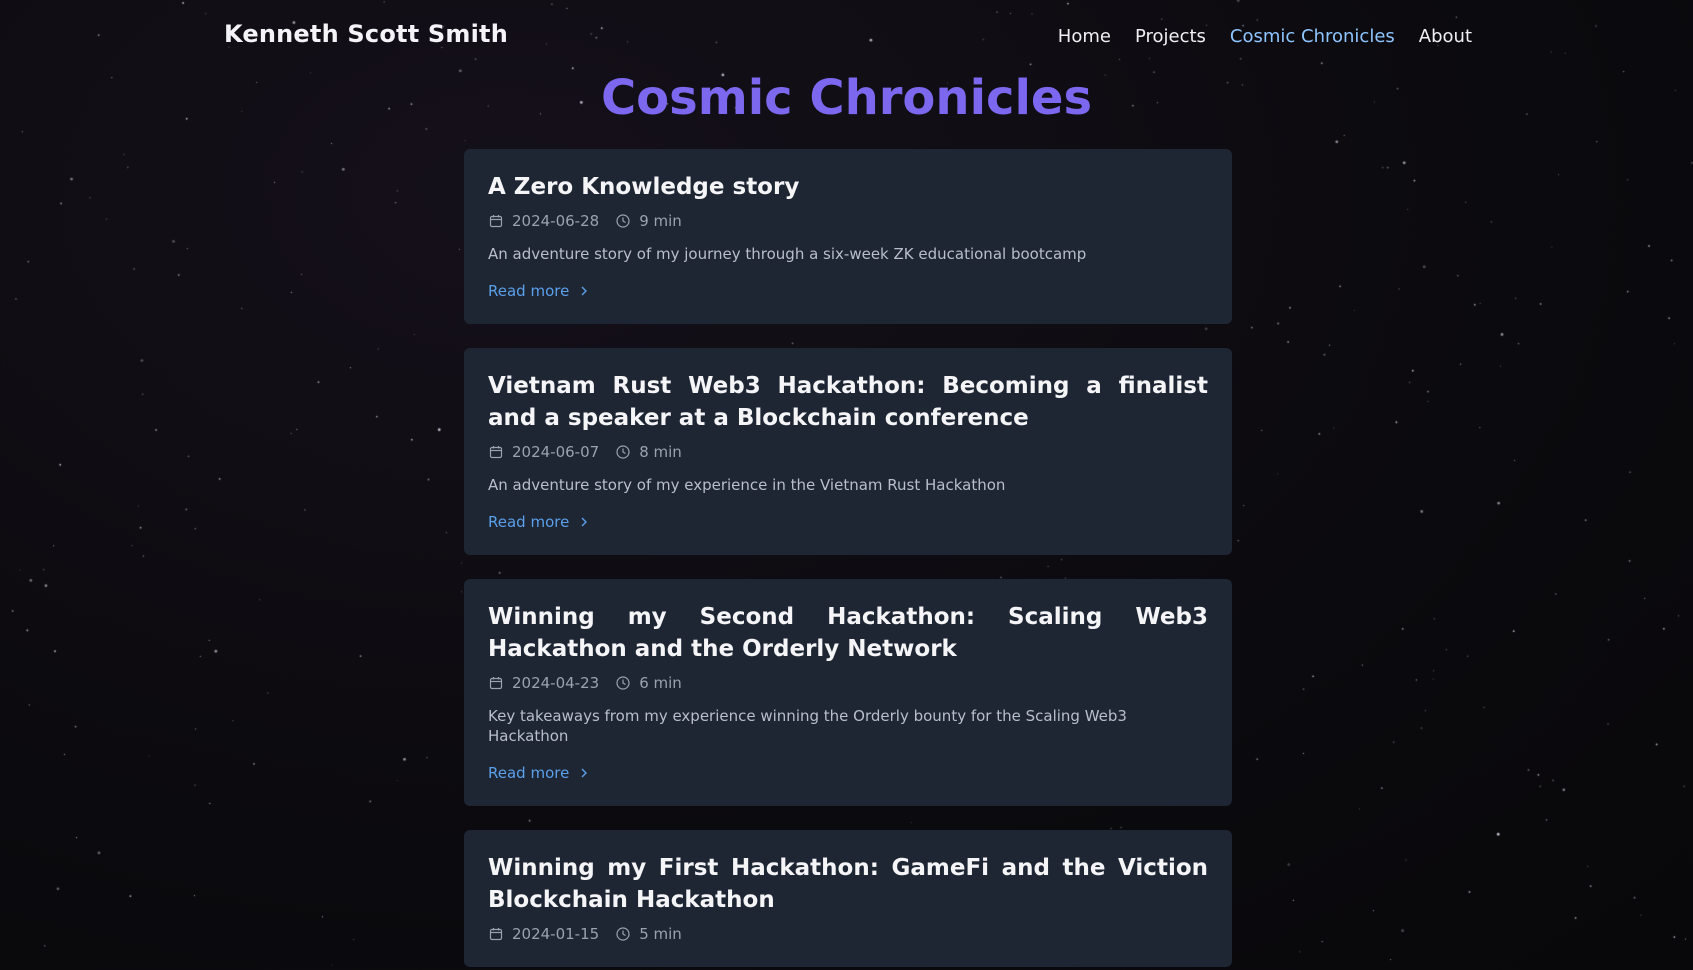 The width and height of the screenshot is (1693, 970). Describe the element at coordinates (1445, 36) in the screenshot. I see `nav-about: About` at that location.